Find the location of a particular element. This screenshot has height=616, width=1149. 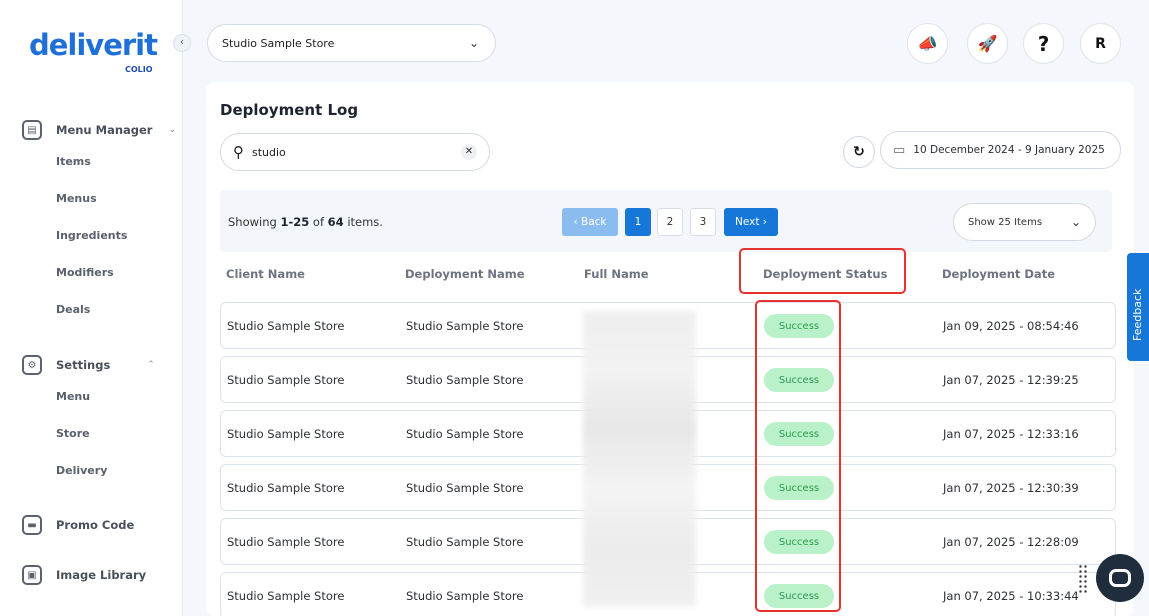

user-avatar: R is located at coordinates (1100, 43).